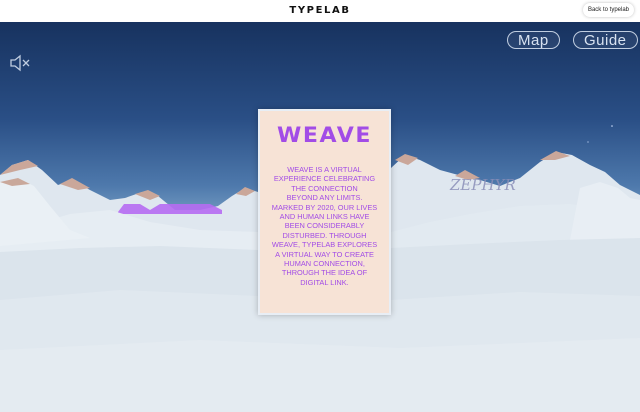 The width and height of the screenshot is (640, 412). What do you see at coordinates (324, 169) in the screenshot?
I see `card-text-line: WEAVE IS A VIRTUAL` at bounding box center [324, 169].